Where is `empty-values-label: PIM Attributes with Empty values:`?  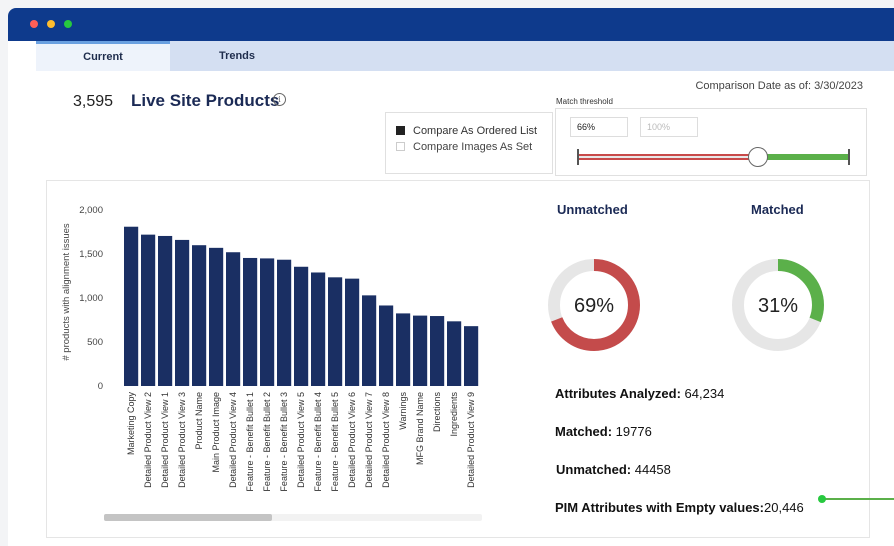 empty-values-label: PIM Attributes with Empty values: is located at coordinates (659, 507).